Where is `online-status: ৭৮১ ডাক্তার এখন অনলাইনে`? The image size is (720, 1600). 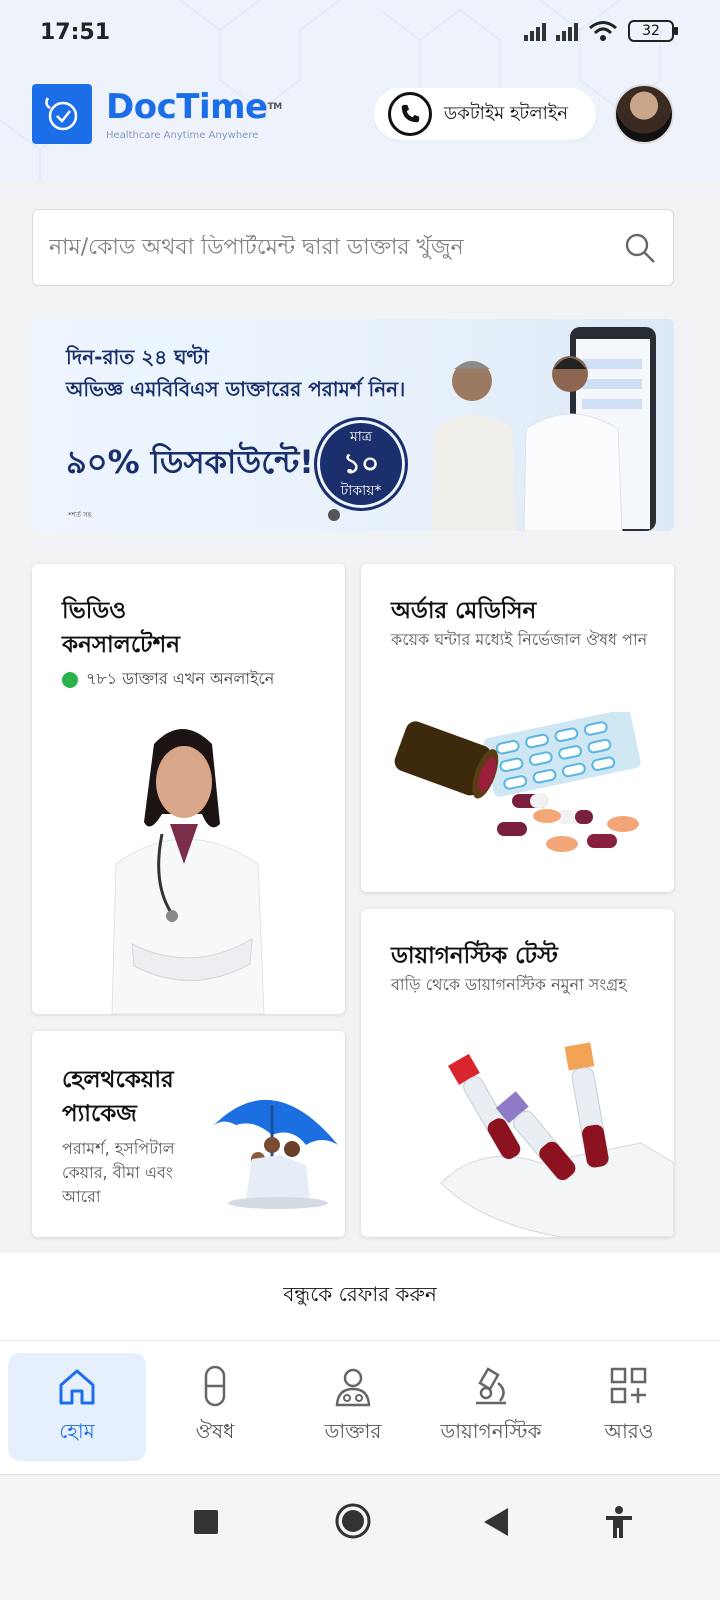
online-status: ৭৮১ ডাক্তার এখন অনলাইনে is located at coordinates (192, 679).